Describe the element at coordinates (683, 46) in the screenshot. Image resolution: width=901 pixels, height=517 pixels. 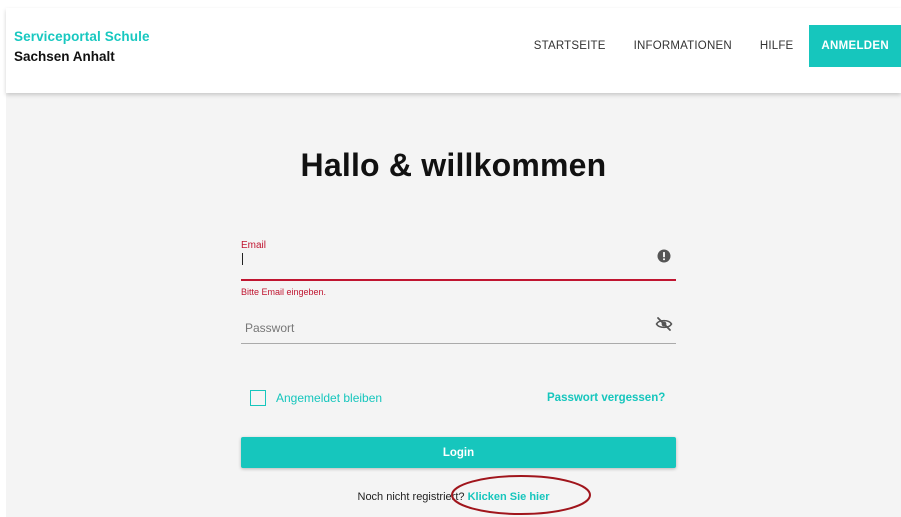
I see `nav-item-informationen: INFORMATIONEN` at that location.